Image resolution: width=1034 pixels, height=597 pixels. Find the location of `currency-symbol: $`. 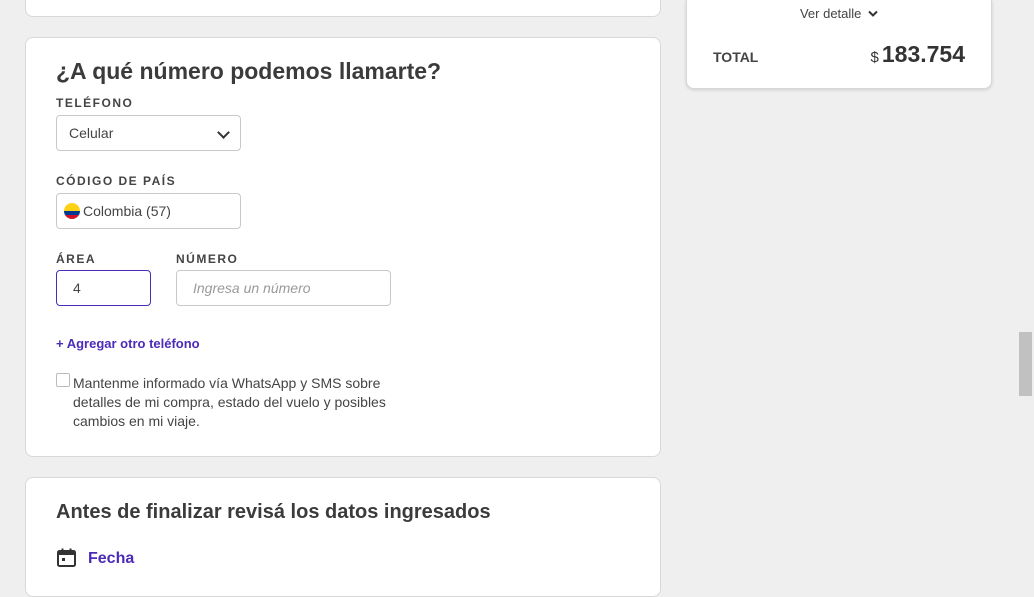

currency-symbol: $ is located at coordinates (874, 57).